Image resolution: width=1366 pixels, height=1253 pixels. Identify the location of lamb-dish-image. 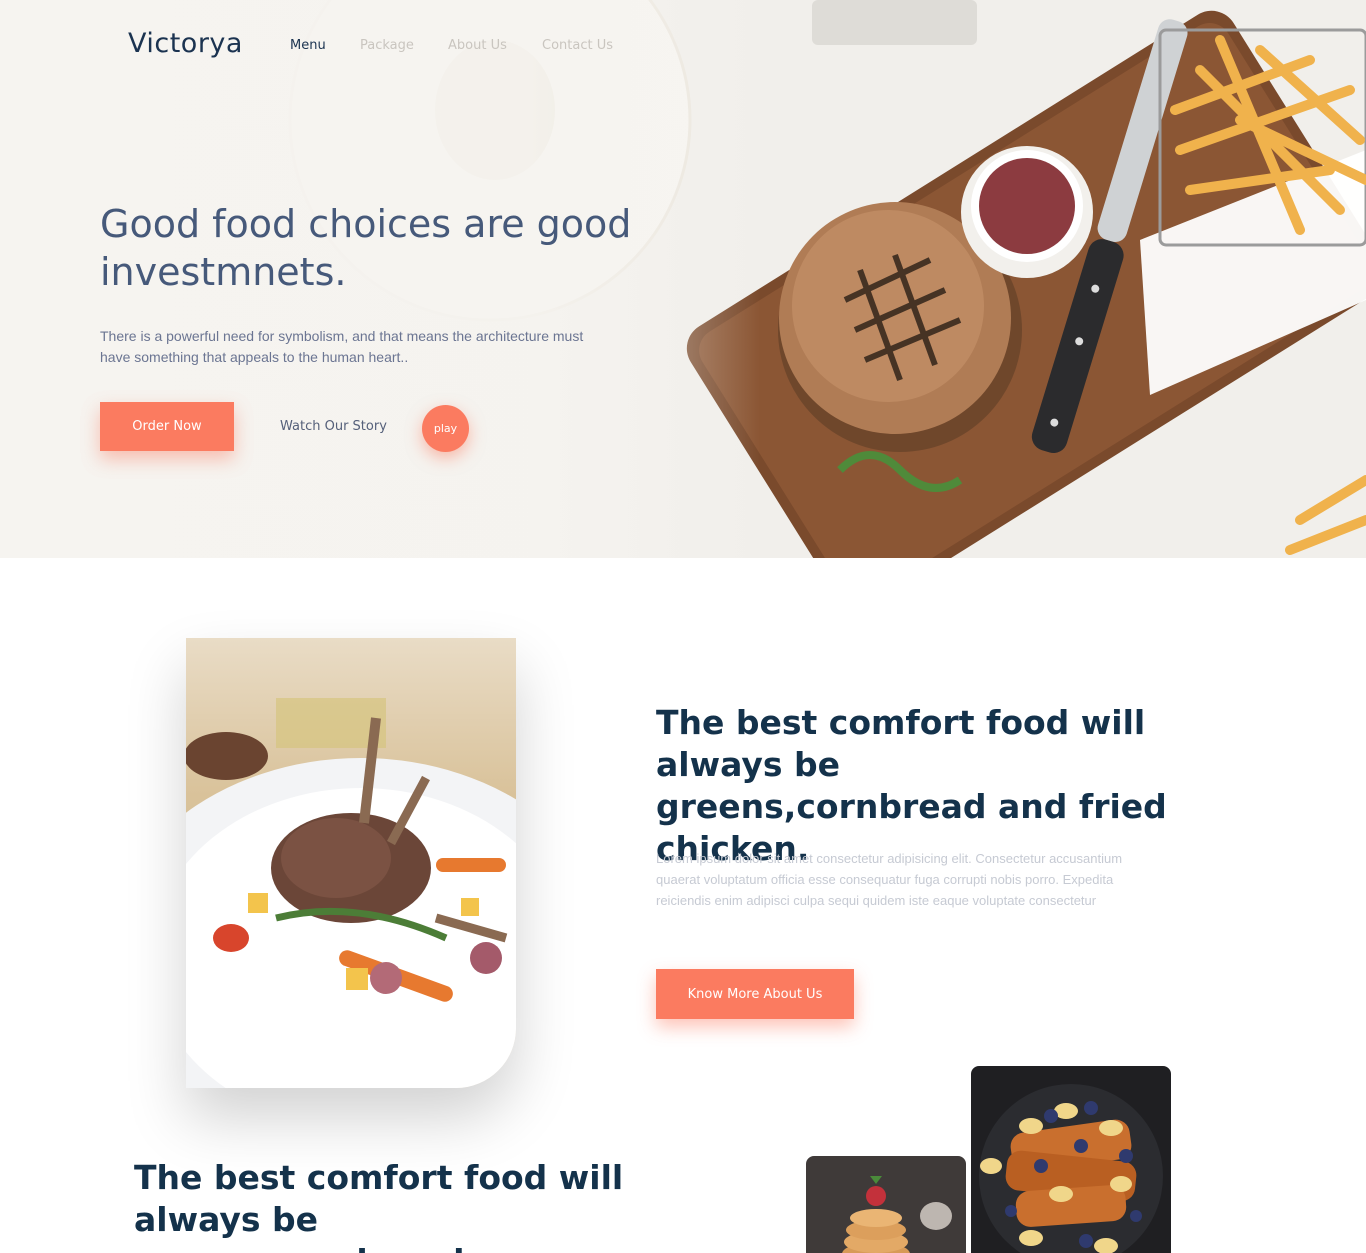
(351, 863).